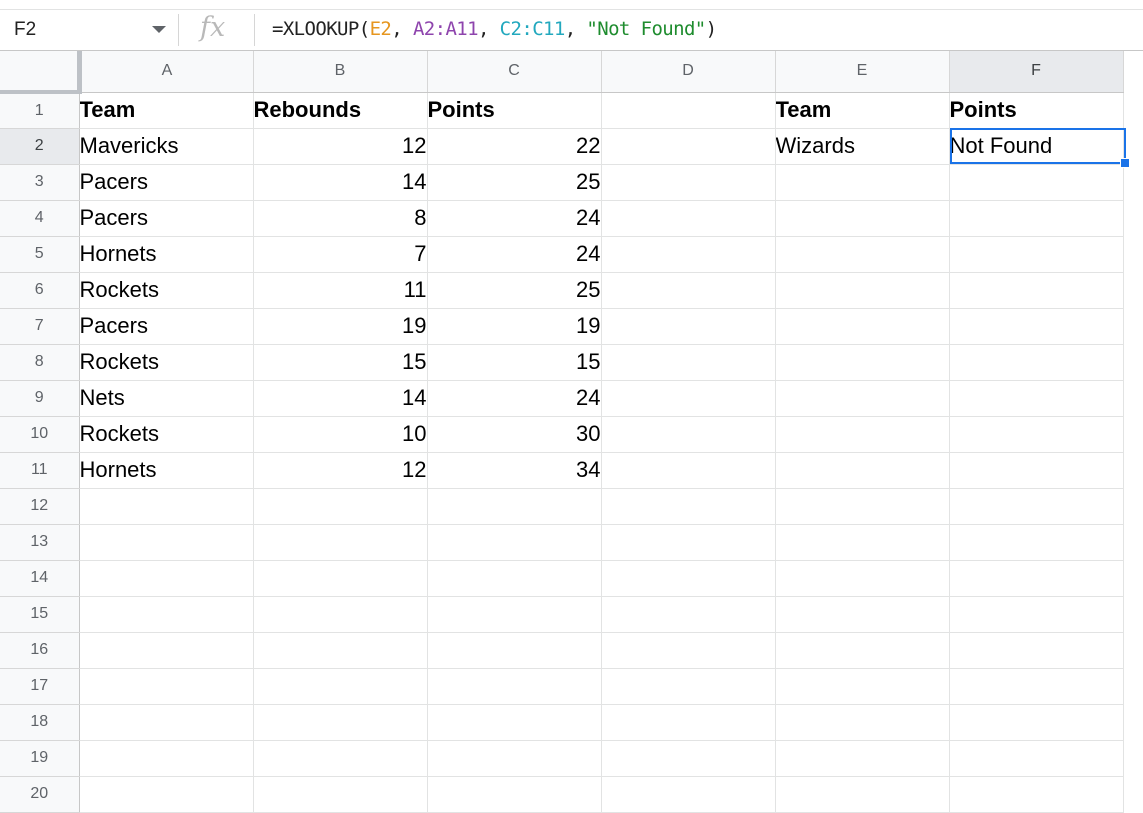 The height and width of the screenshot is (813, 1143). What do you see at coordinates (40, 686) in the screenshot?
I see `row-header-17: 17` at bounding box center [40, 686].